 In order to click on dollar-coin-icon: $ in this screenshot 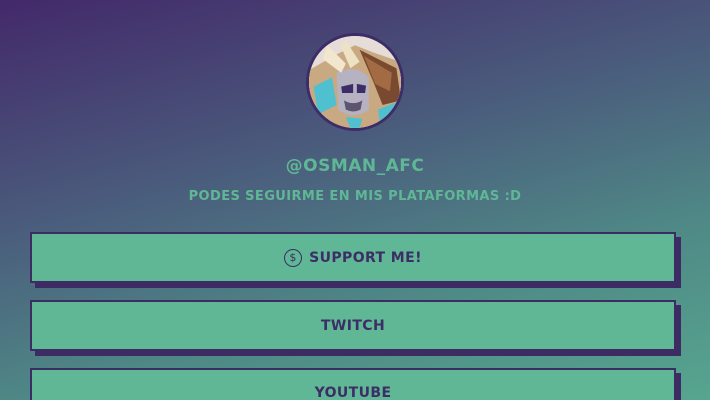, I will do `click(293, 257)`.